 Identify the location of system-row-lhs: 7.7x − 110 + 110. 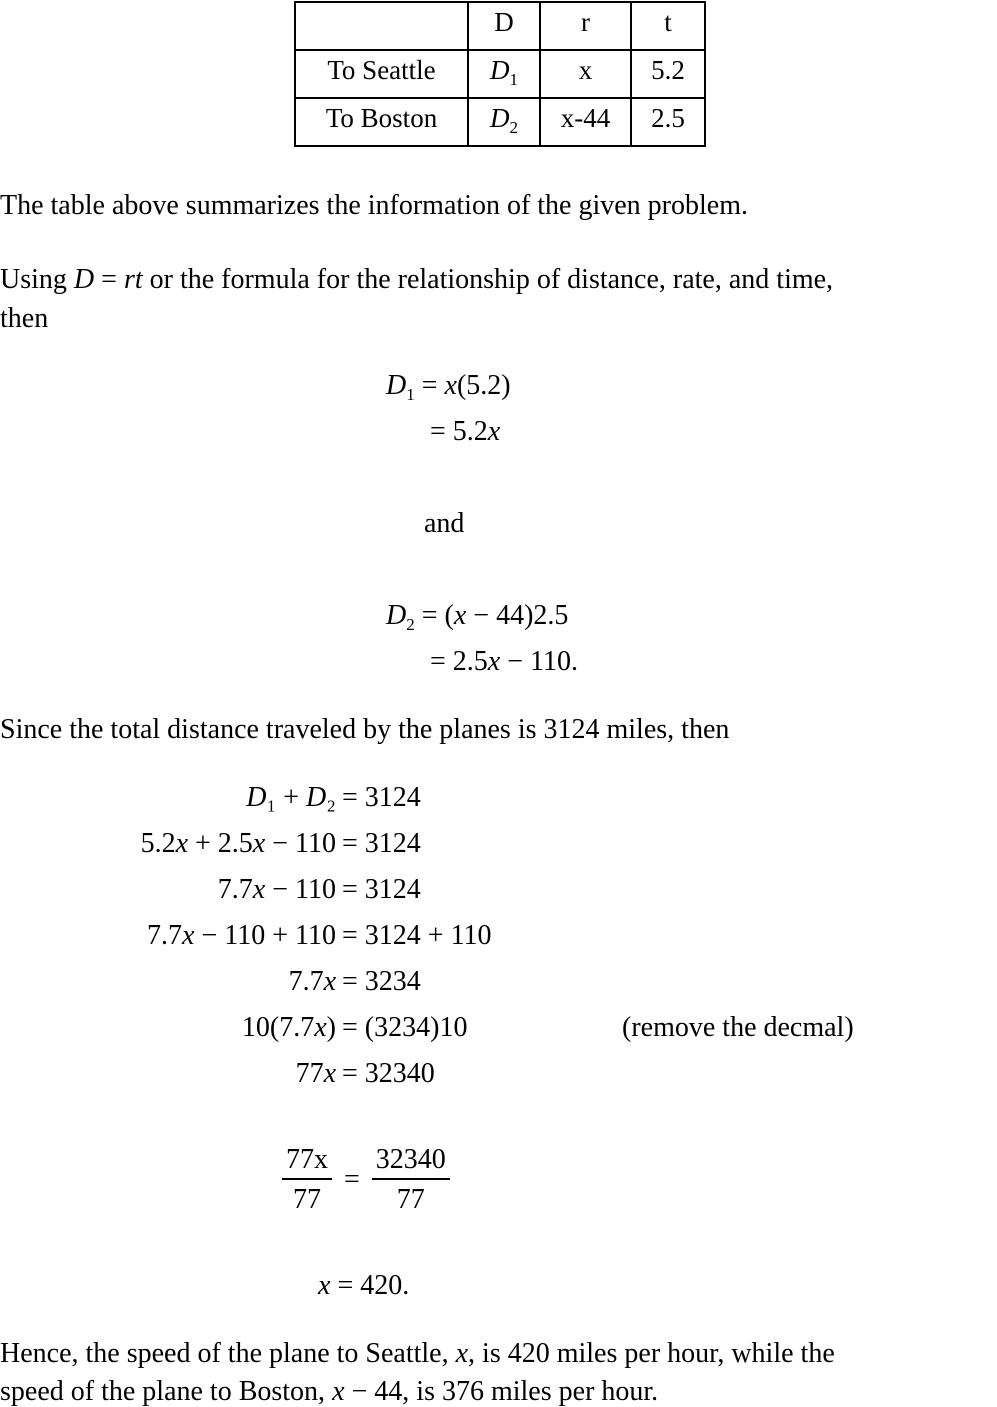
(241, 935).